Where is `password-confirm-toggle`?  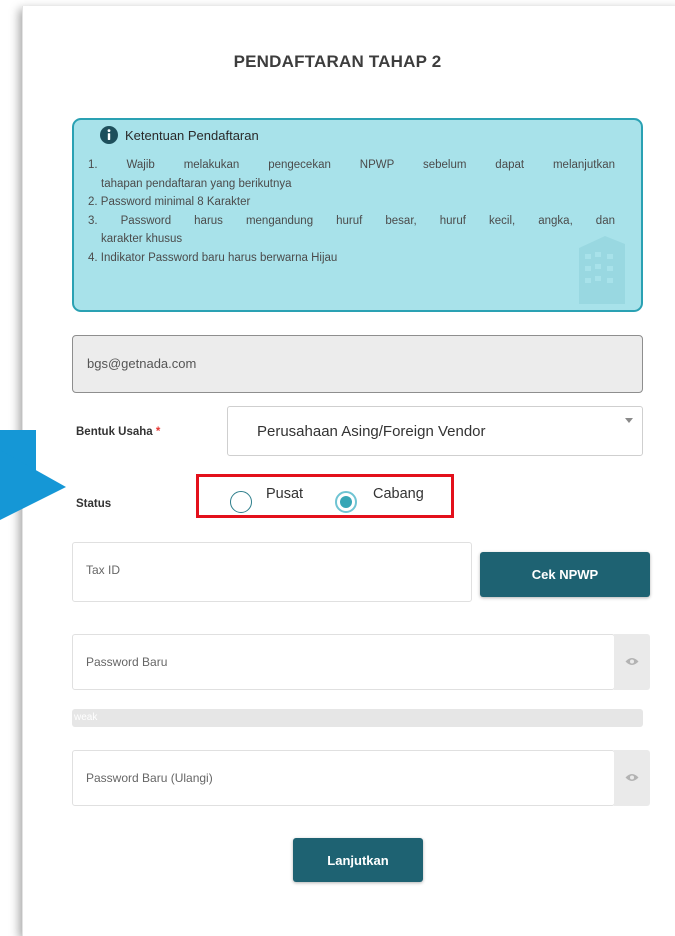
password-confirm-toggle is located at coordinates (632, 778).